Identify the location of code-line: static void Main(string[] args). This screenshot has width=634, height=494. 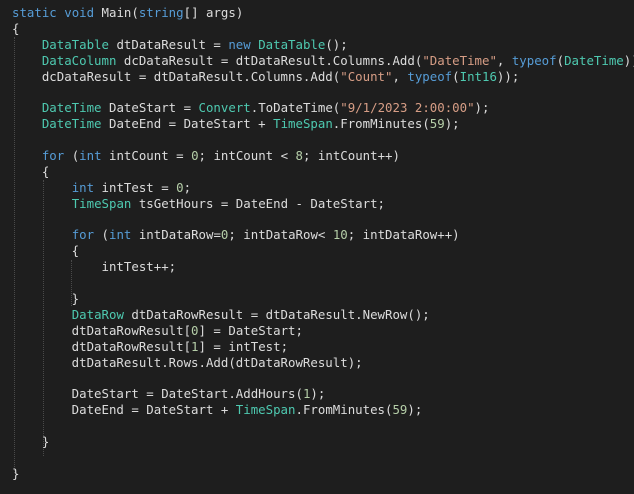
(323, 13).